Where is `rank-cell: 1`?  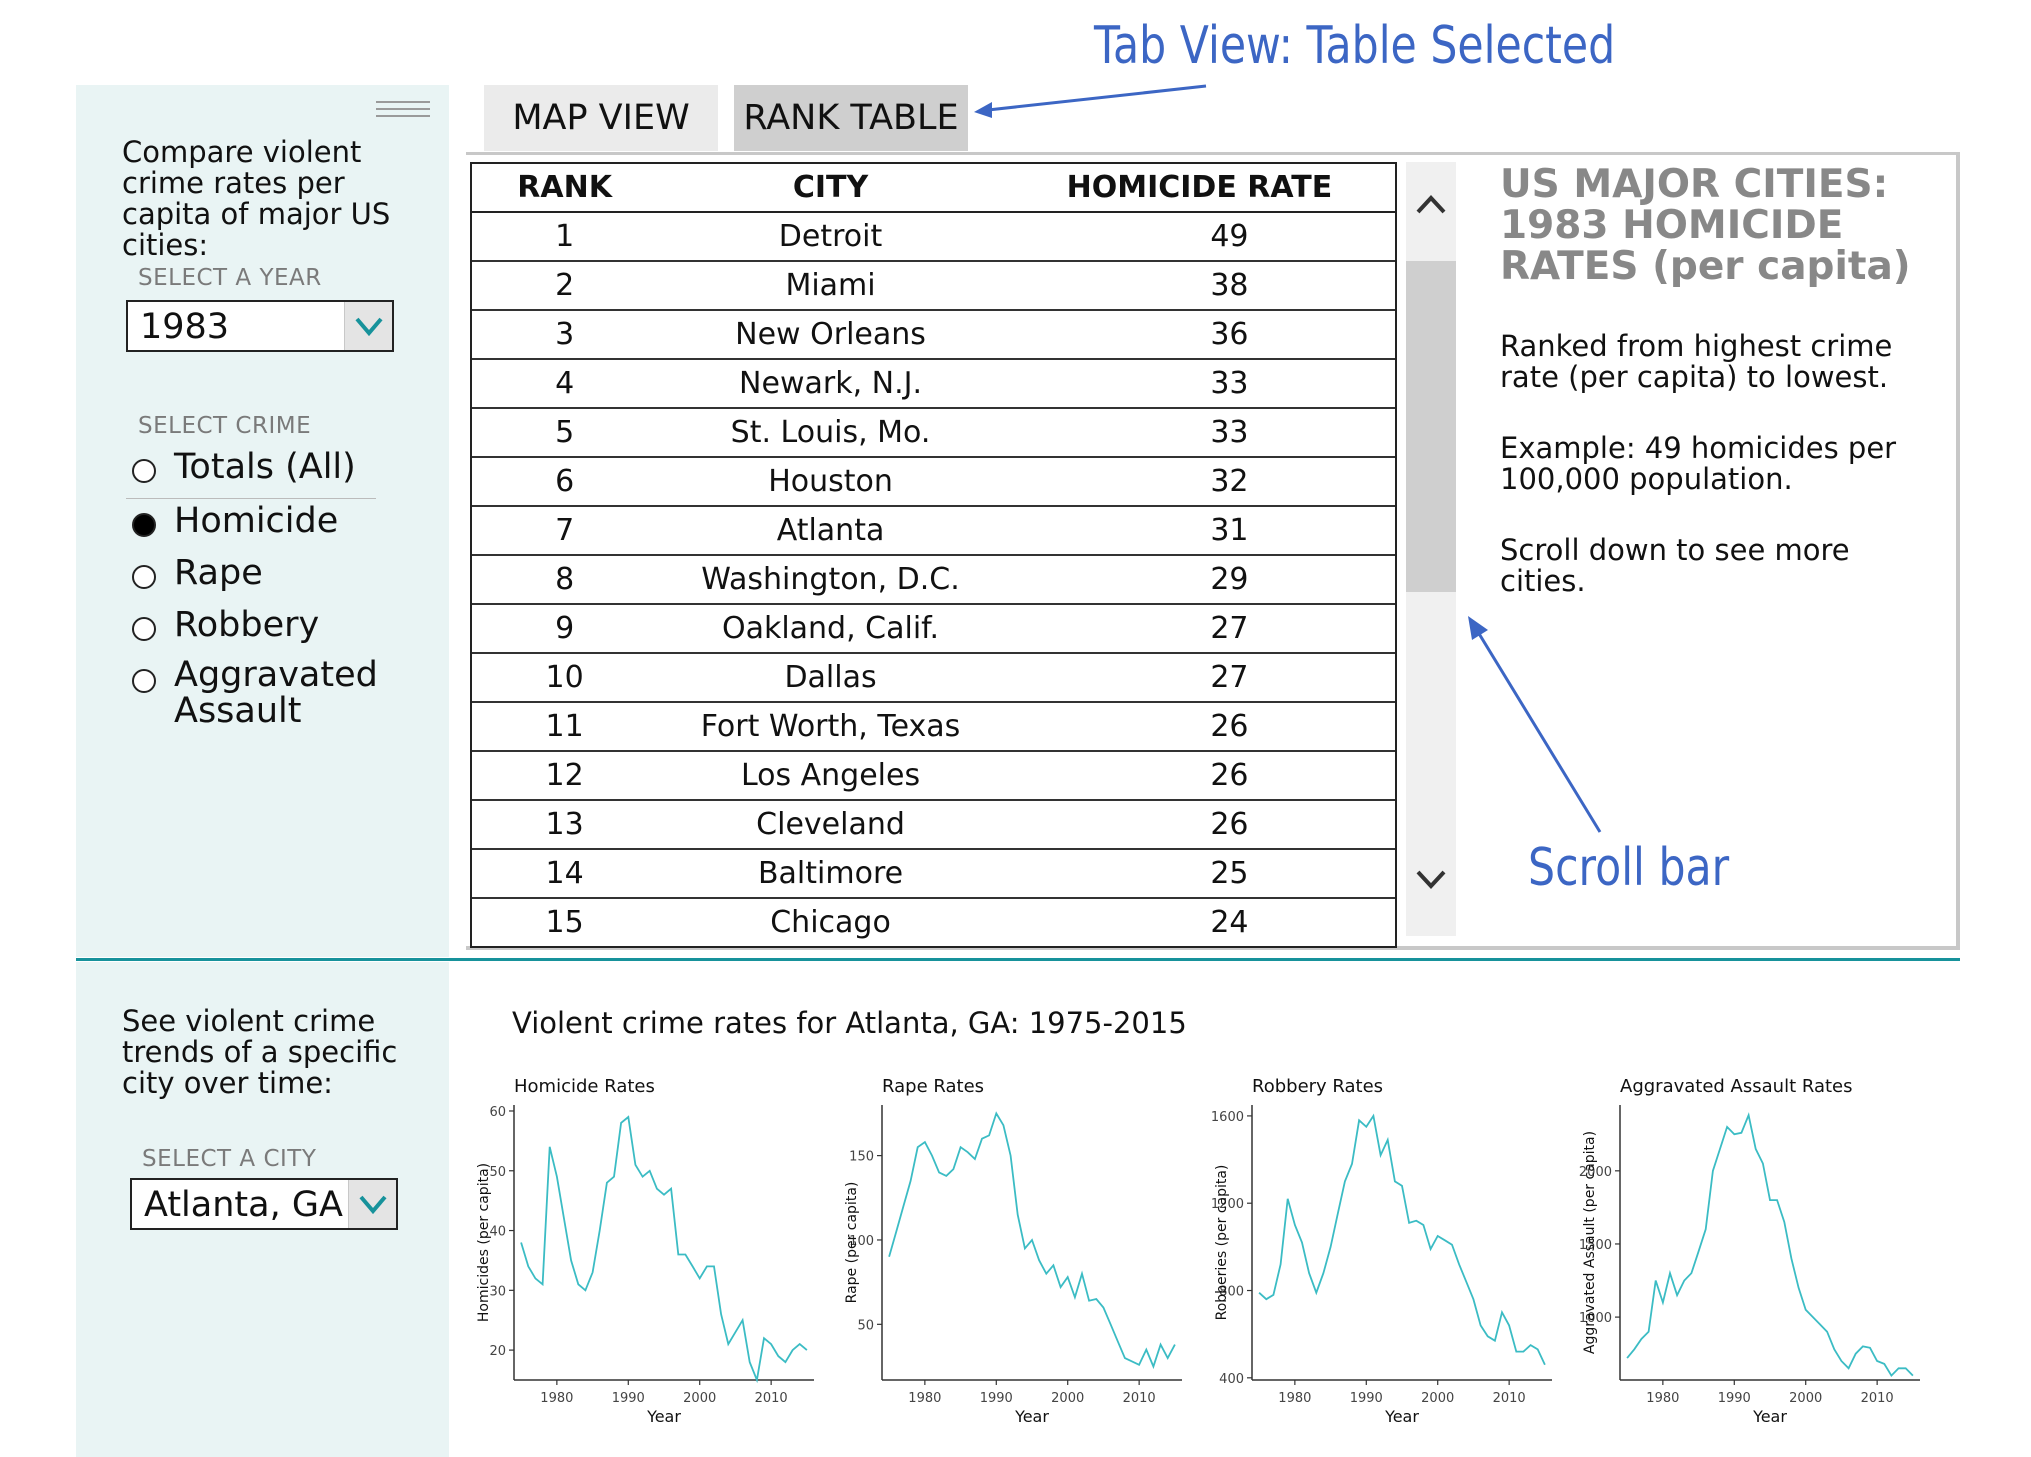 rank-cell: 1 is located at coordinates (565, 237).